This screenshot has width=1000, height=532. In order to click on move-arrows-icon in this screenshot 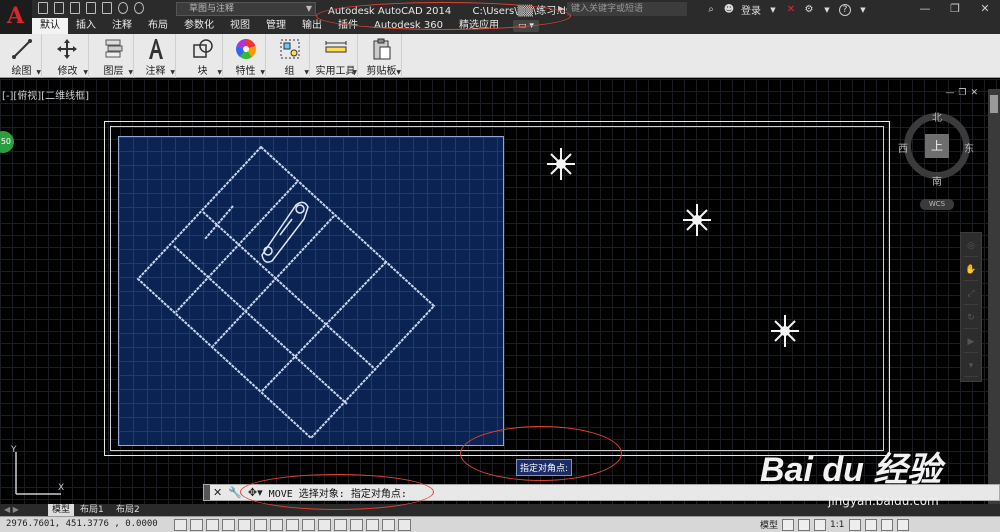, I will do `click(67, 49)`.